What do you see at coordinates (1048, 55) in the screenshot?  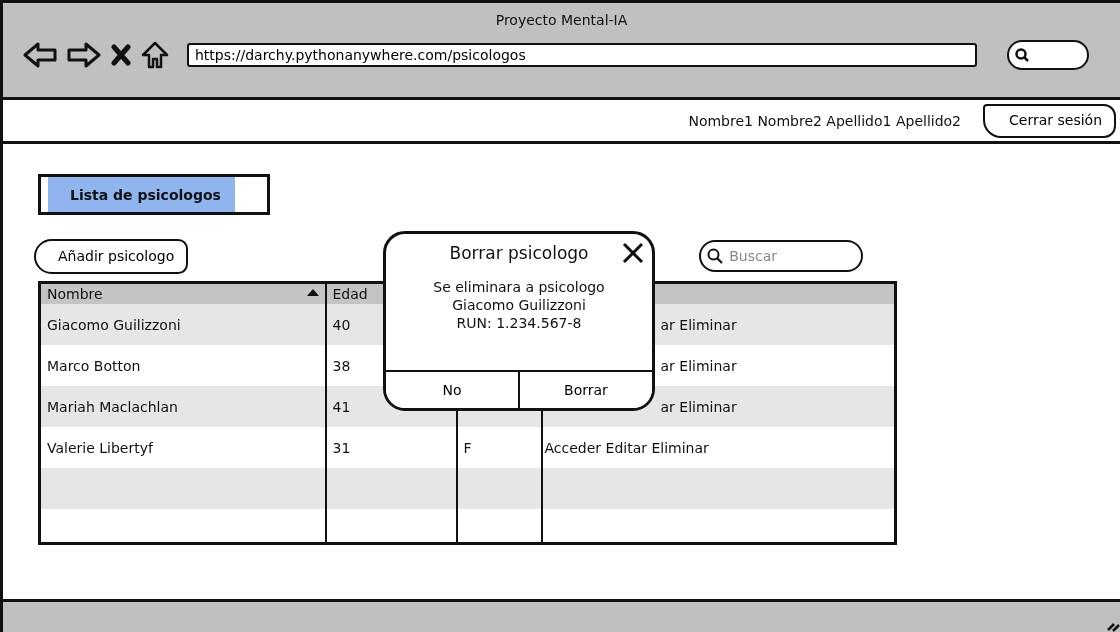 I see `browser-search-field` at bounding box center [1048, 55].